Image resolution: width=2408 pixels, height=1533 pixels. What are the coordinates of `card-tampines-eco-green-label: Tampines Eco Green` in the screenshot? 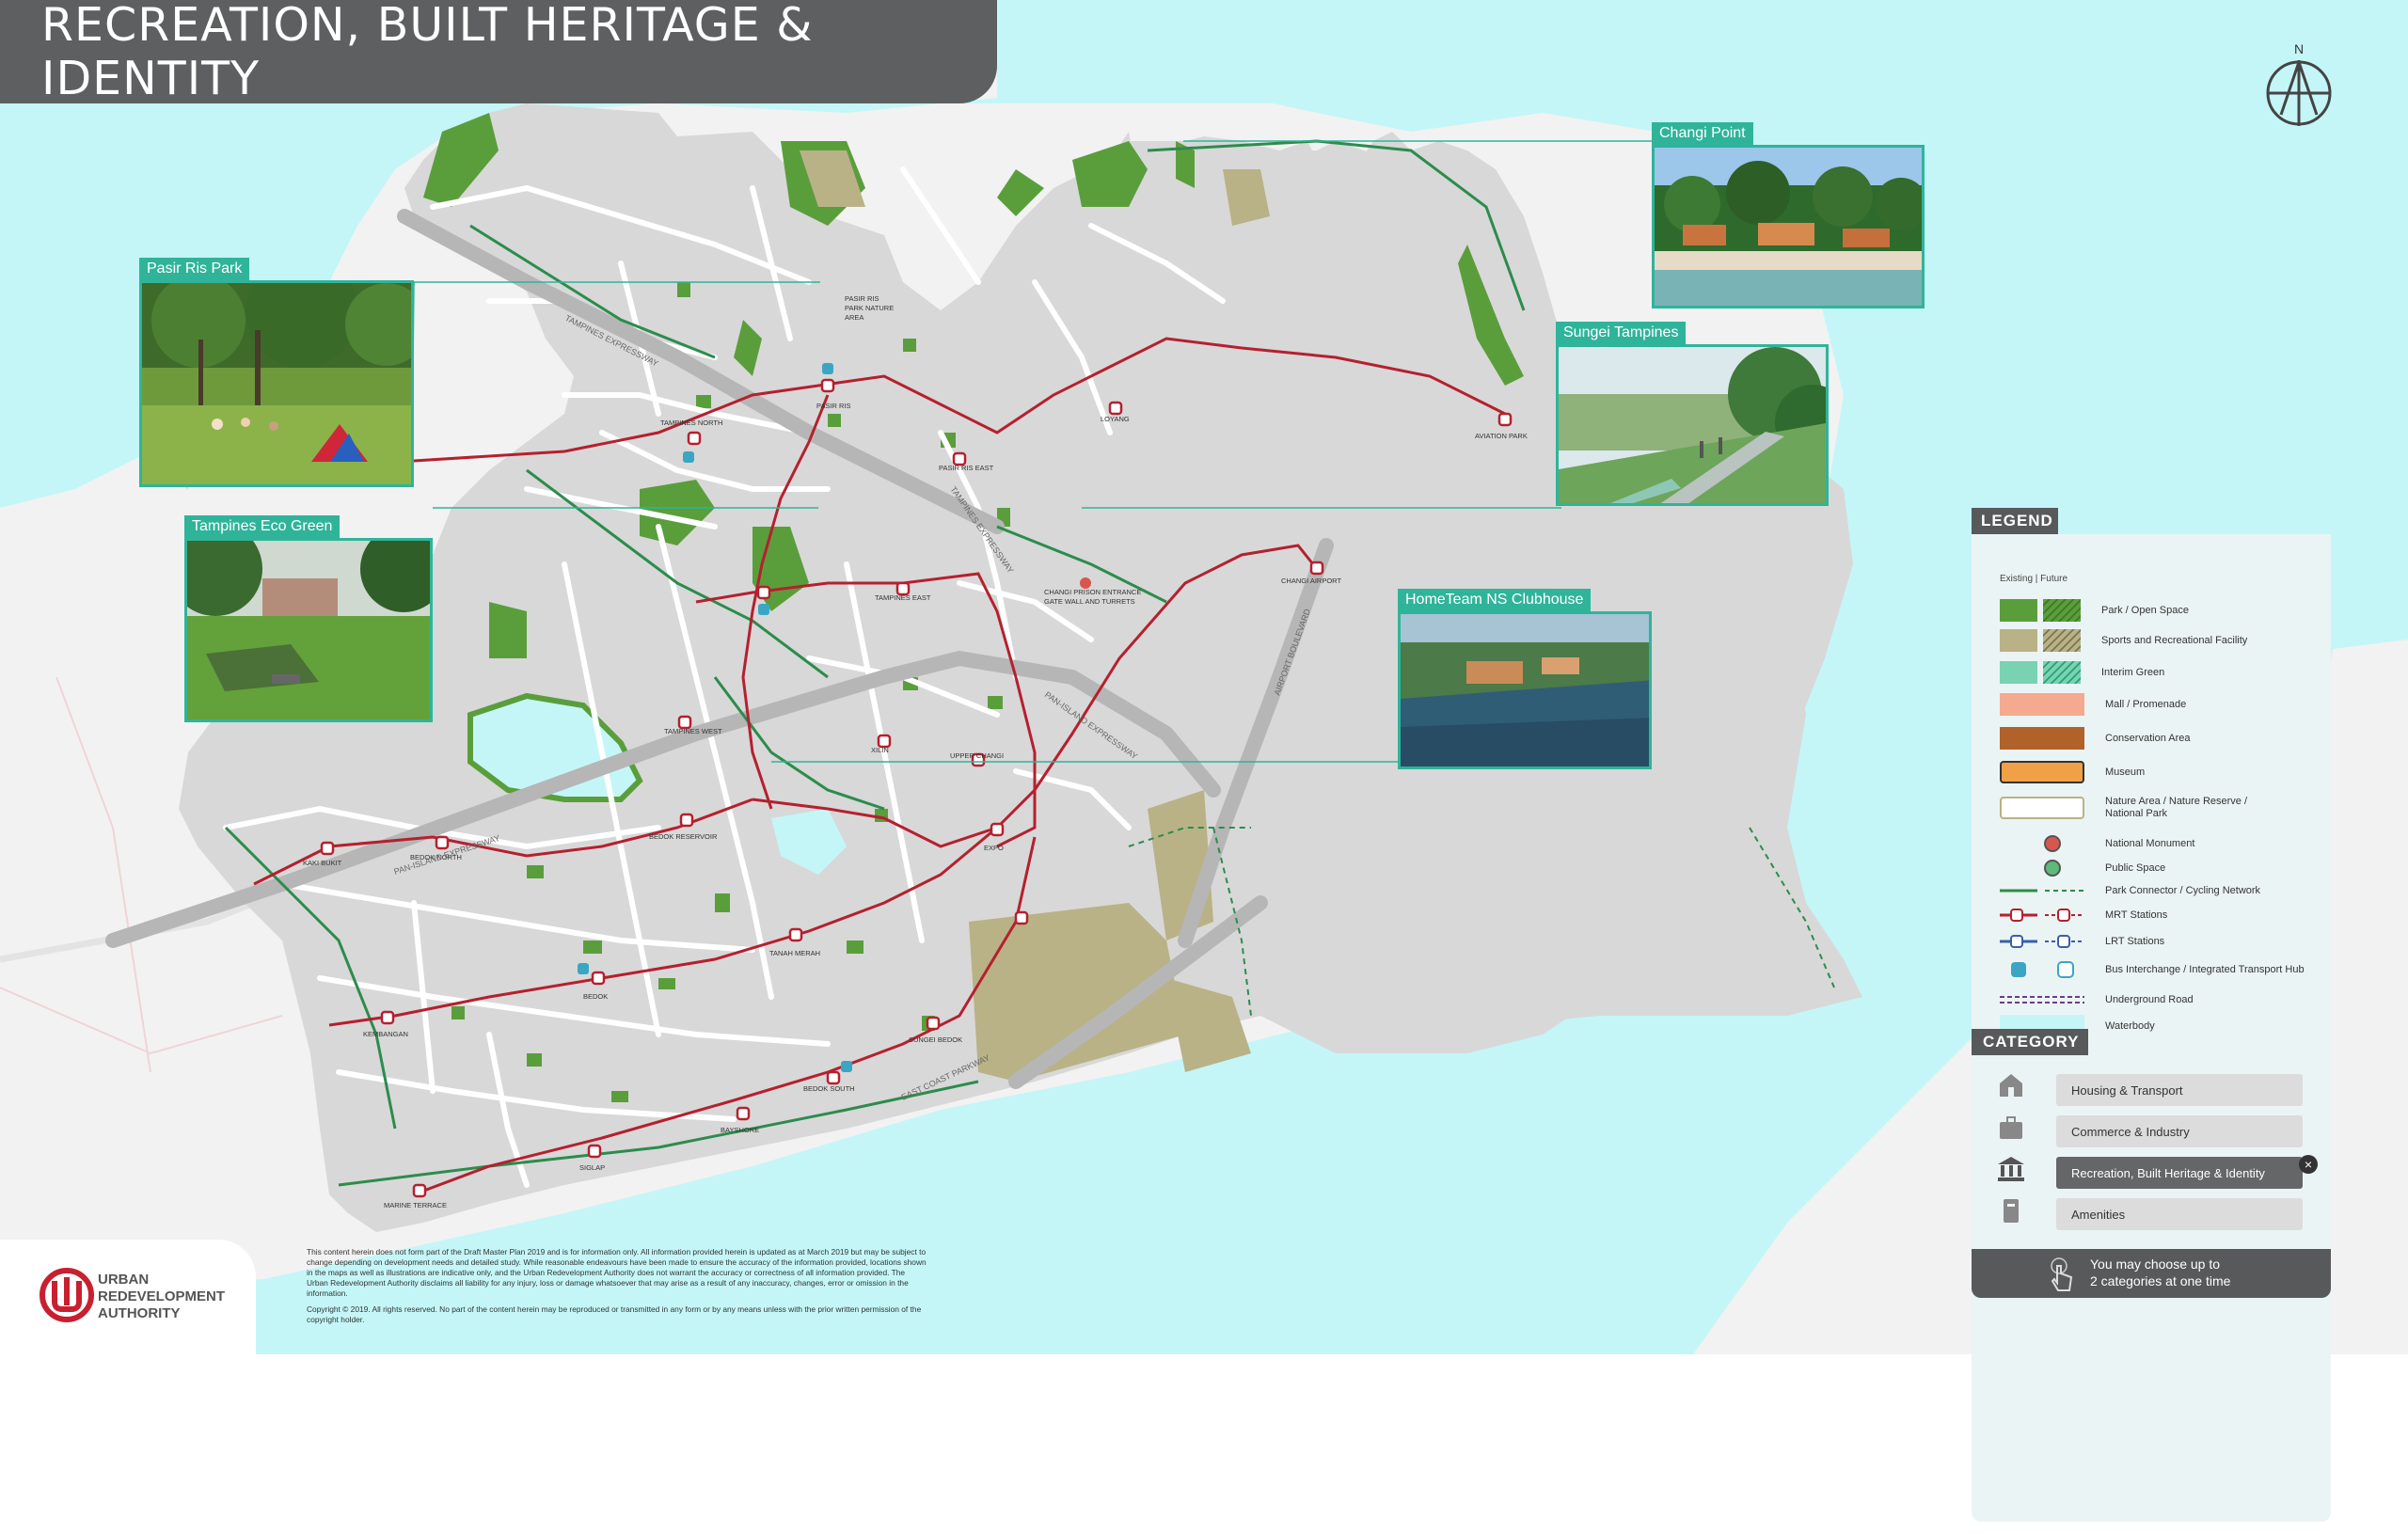 It's located at (263, 526).